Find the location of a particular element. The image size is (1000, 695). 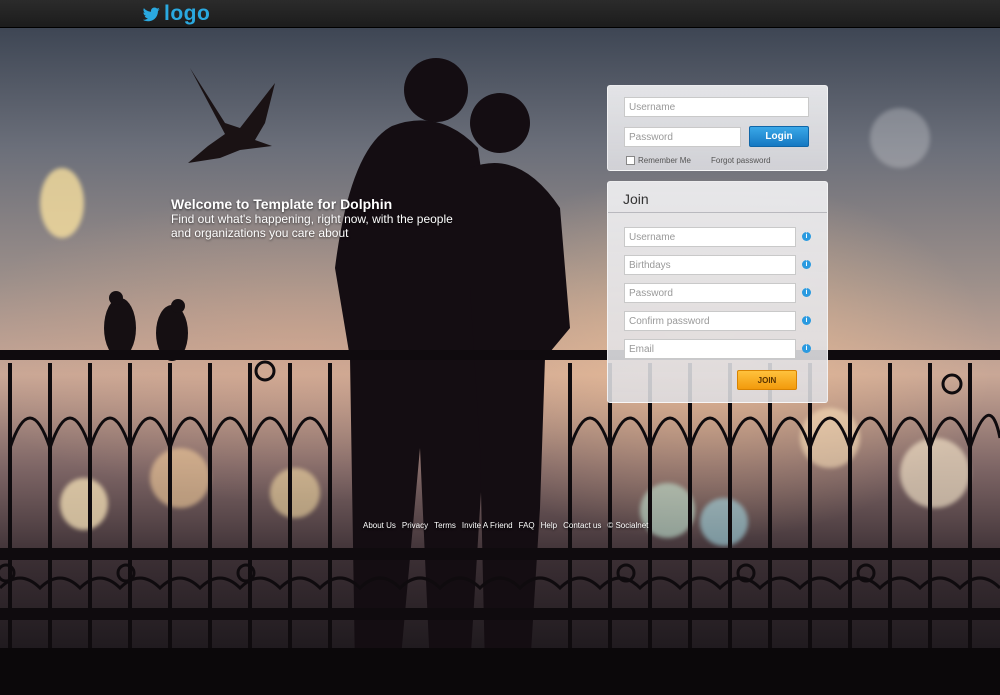

login-password-input is located at coordinates (682, 137).